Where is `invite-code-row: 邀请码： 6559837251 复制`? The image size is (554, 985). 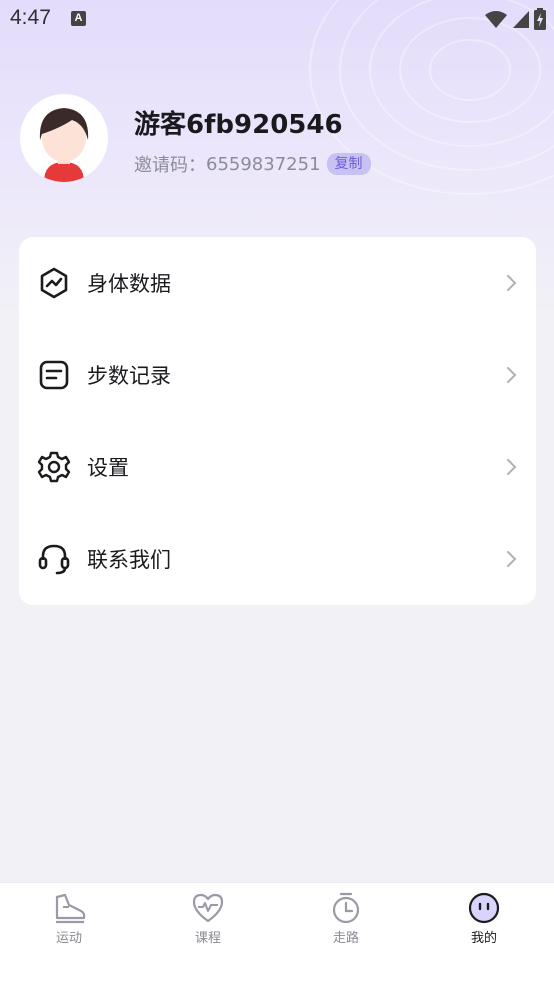 invite-code-row: 邀请码： 6559837251 复制 is located at coordinates (252, 164).